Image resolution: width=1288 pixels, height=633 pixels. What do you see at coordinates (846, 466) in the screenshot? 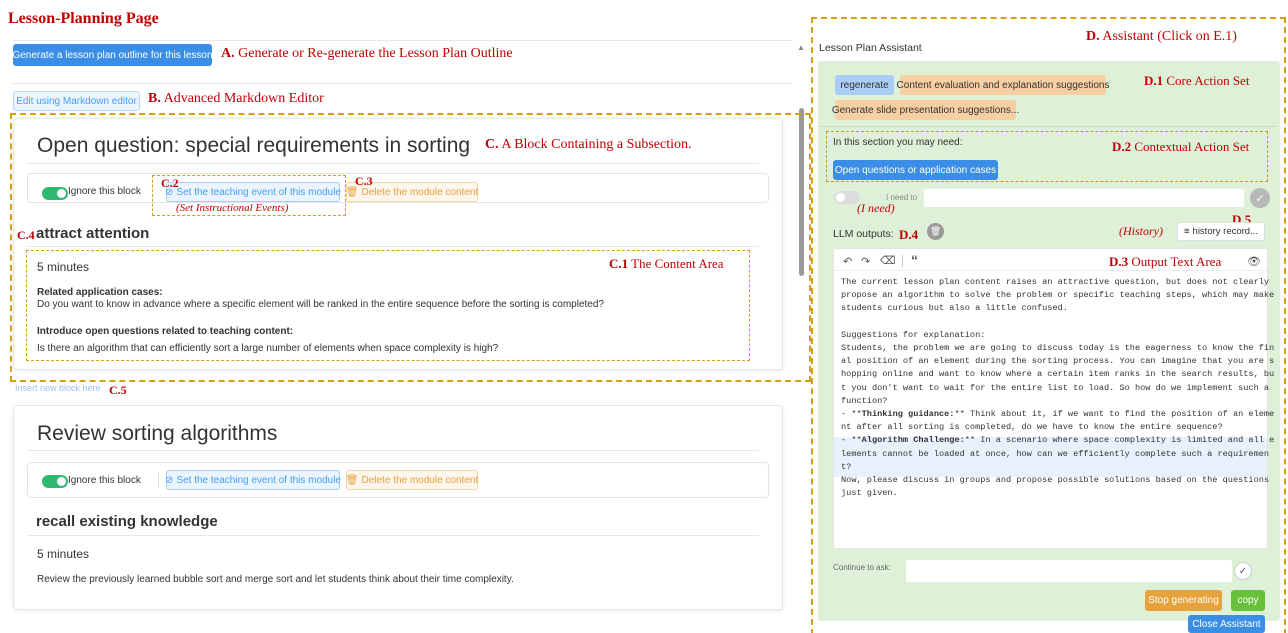
I see `output-line: t?` at bounding box center [846, 466].